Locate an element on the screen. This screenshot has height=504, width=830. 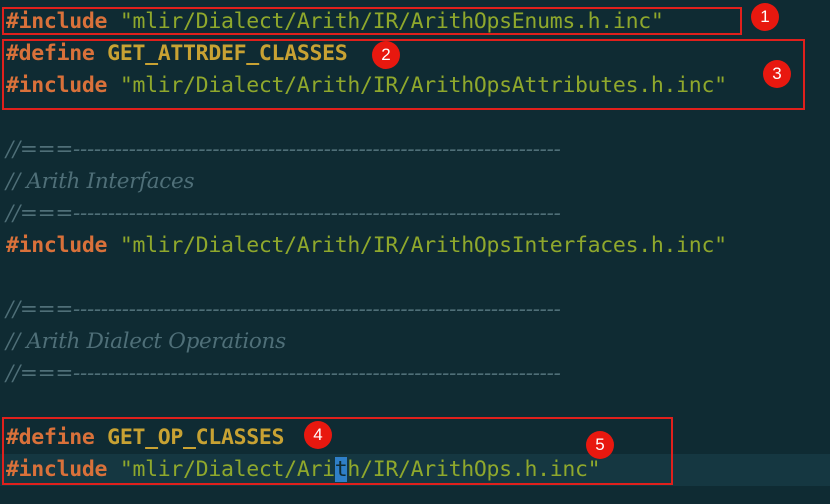
code-line-6: // Arith Interfaces is located at coordinates (100, 182).